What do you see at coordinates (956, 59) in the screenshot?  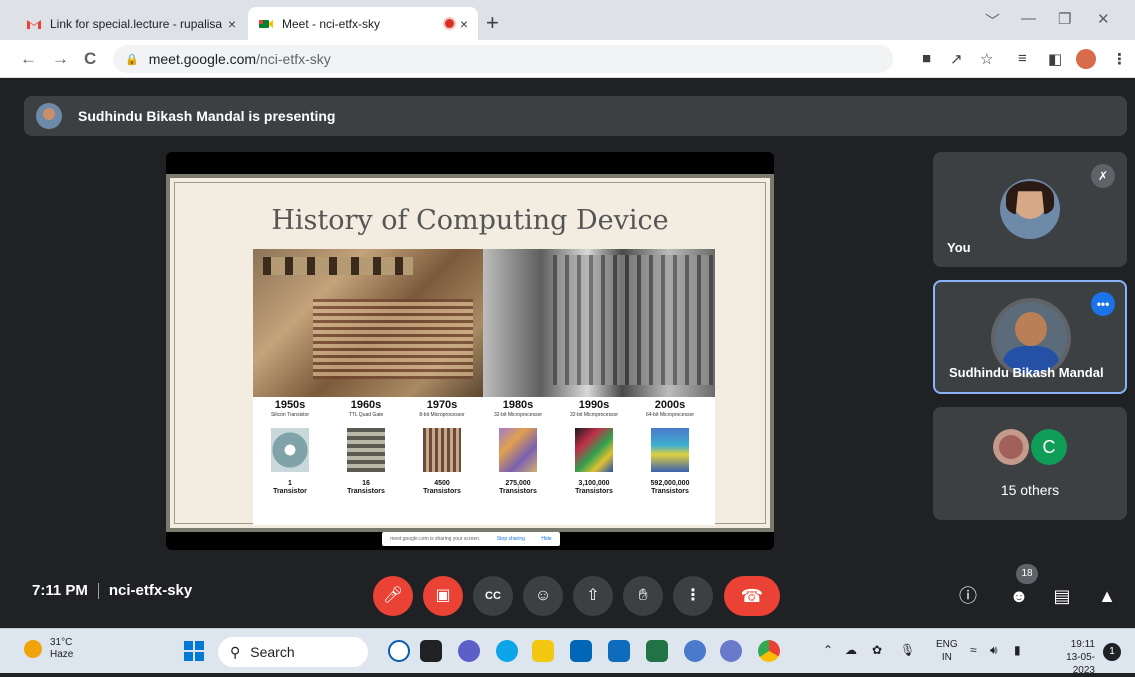 I see `share-icon: ↗` at bounding box center [956, 59].